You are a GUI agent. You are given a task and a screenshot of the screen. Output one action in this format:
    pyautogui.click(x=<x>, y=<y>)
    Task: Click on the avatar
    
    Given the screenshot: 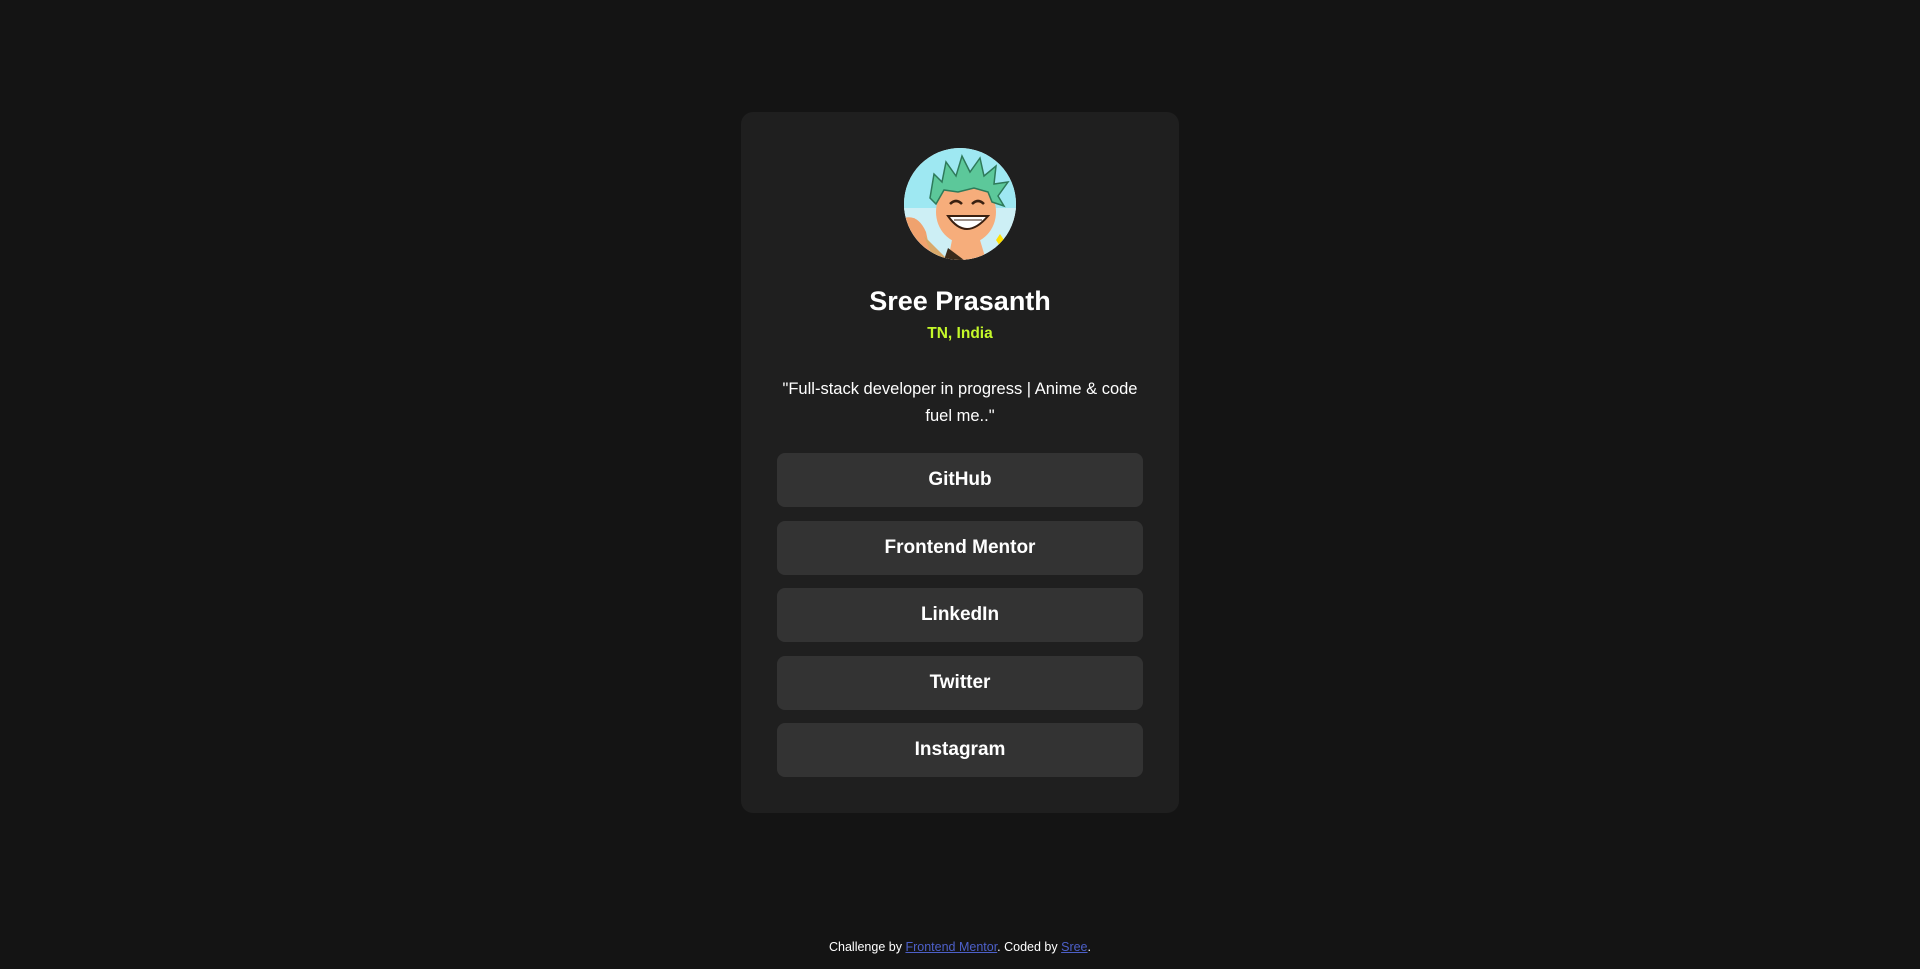 What is the action you would take?
    pyautogui.click(x=960, y=204)
    